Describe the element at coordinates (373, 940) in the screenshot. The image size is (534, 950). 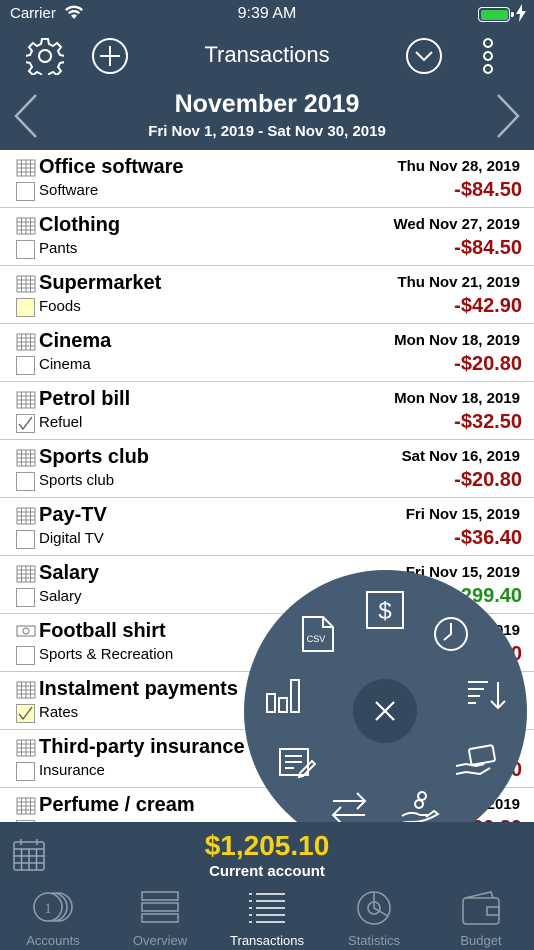
I see `tab-label: Statistics` at that location.